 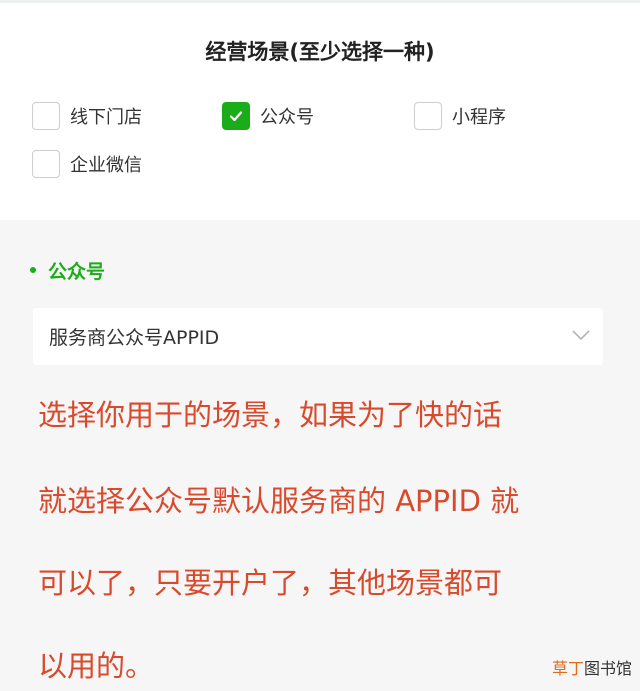 I want to click on appid-select: 服务商公众号APPID, so click(x=318, y=336).